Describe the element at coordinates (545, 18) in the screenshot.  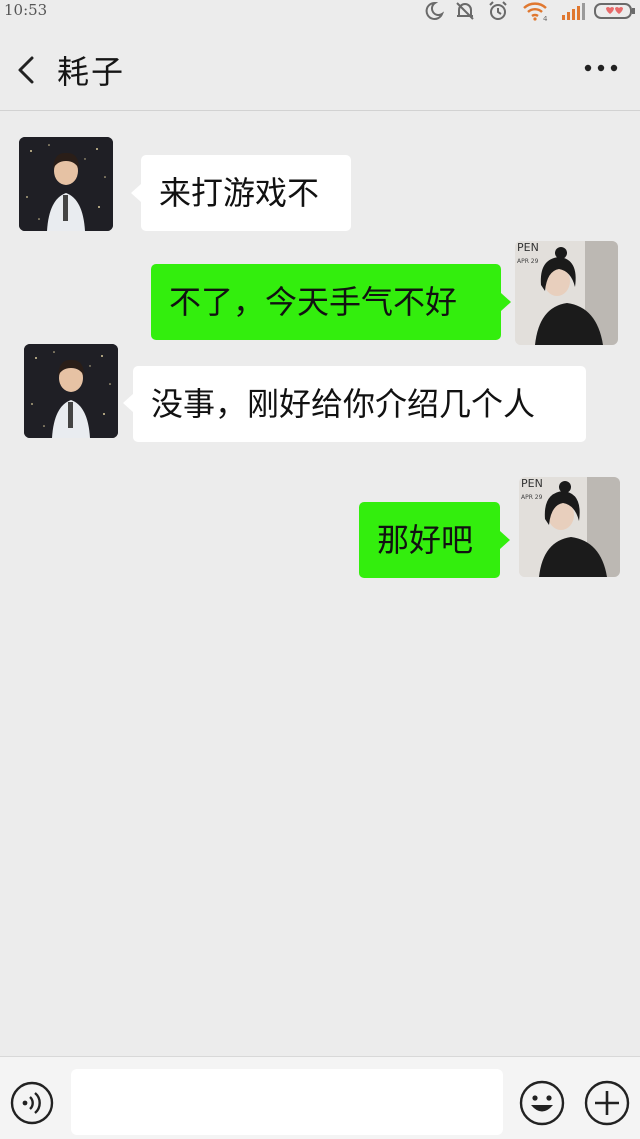
I see `svg-text: 4` at that location.